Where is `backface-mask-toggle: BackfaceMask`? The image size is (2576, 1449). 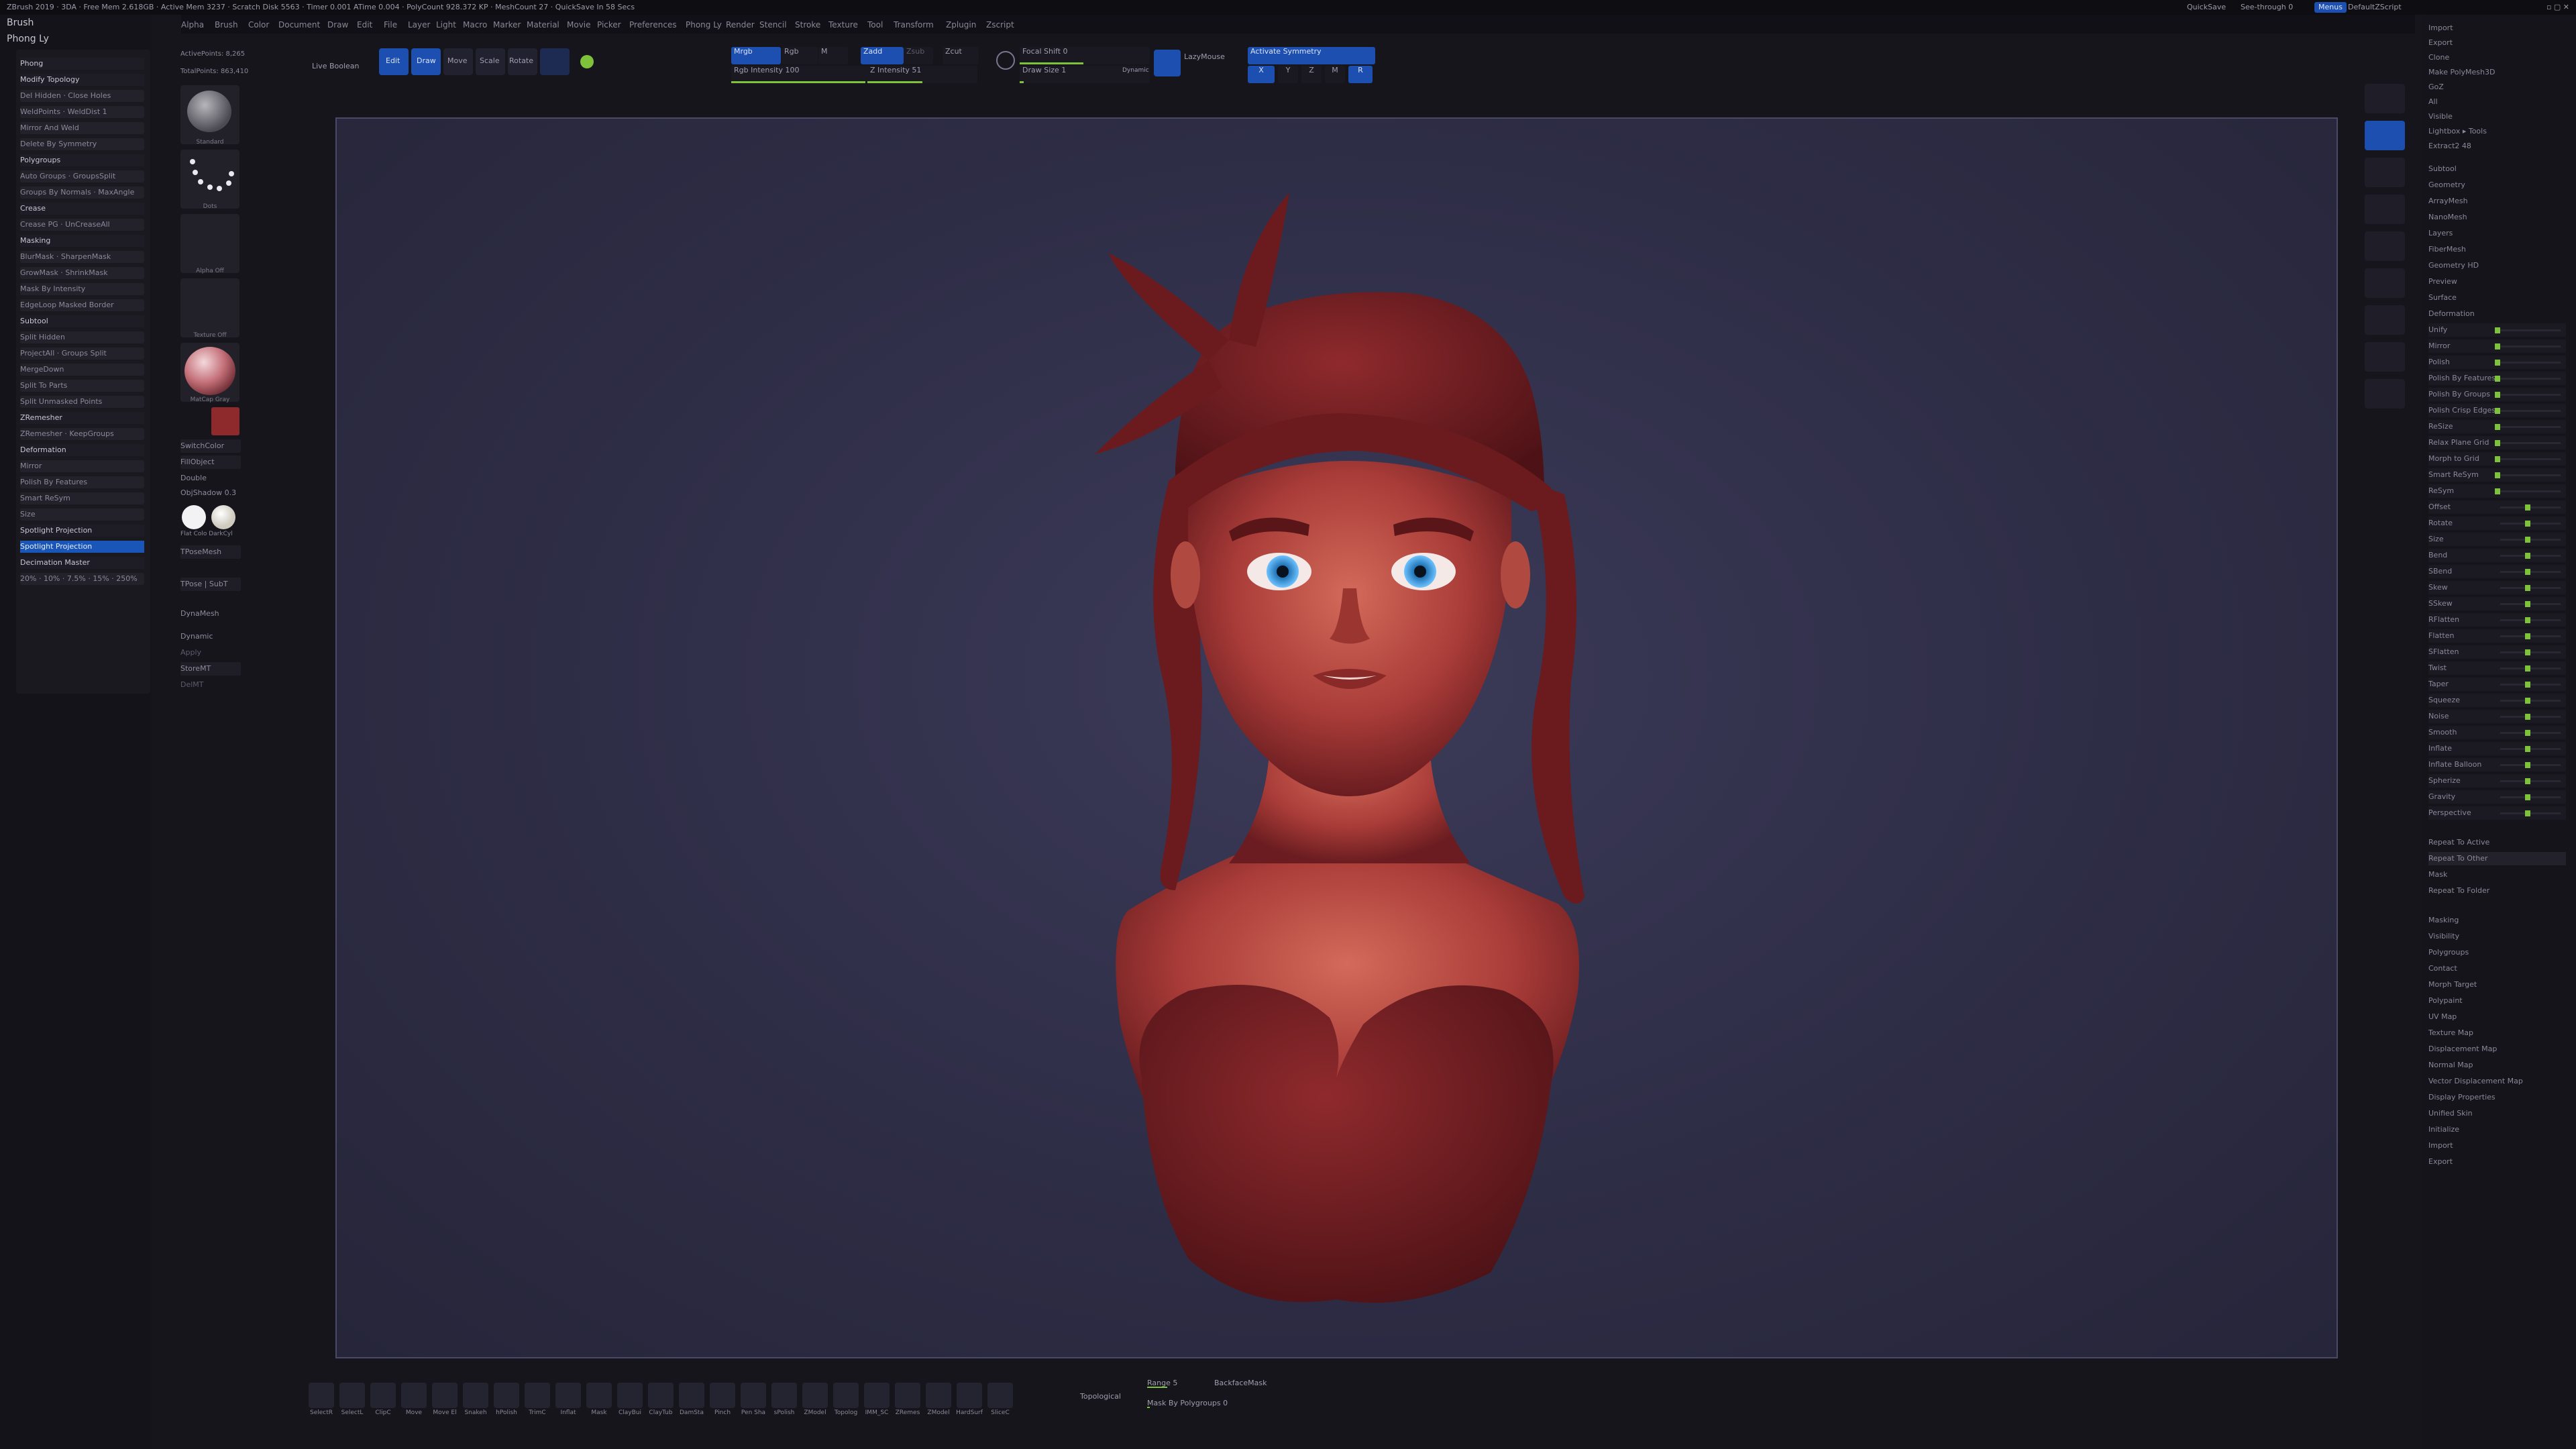 backface-mask-toggle: BackfaceMask is located at coordinates (1240, 1383).